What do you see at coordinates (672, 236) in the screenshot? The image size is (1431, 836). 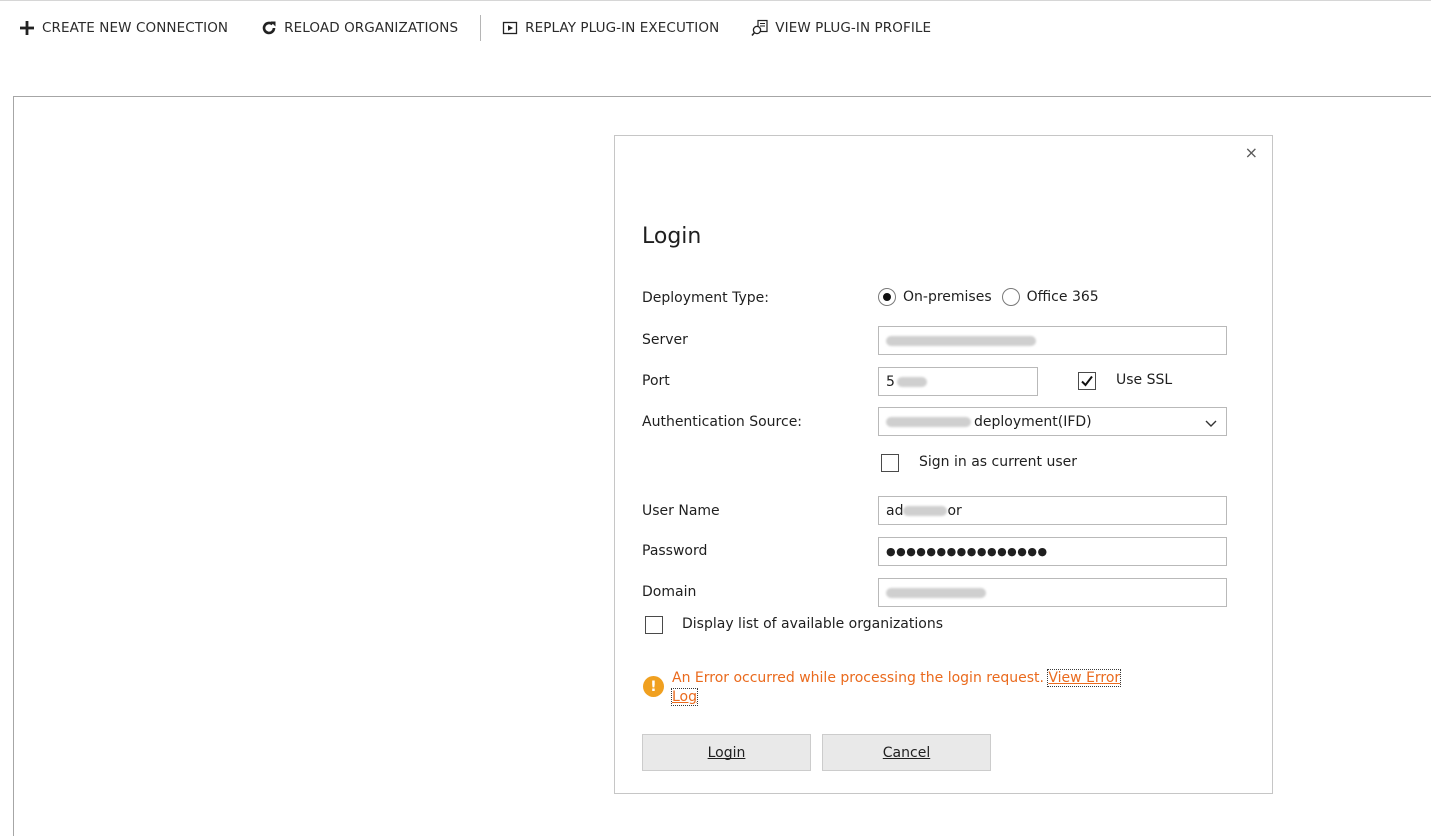 I see `dialog-title: Login` at bounding box center [672, 236].